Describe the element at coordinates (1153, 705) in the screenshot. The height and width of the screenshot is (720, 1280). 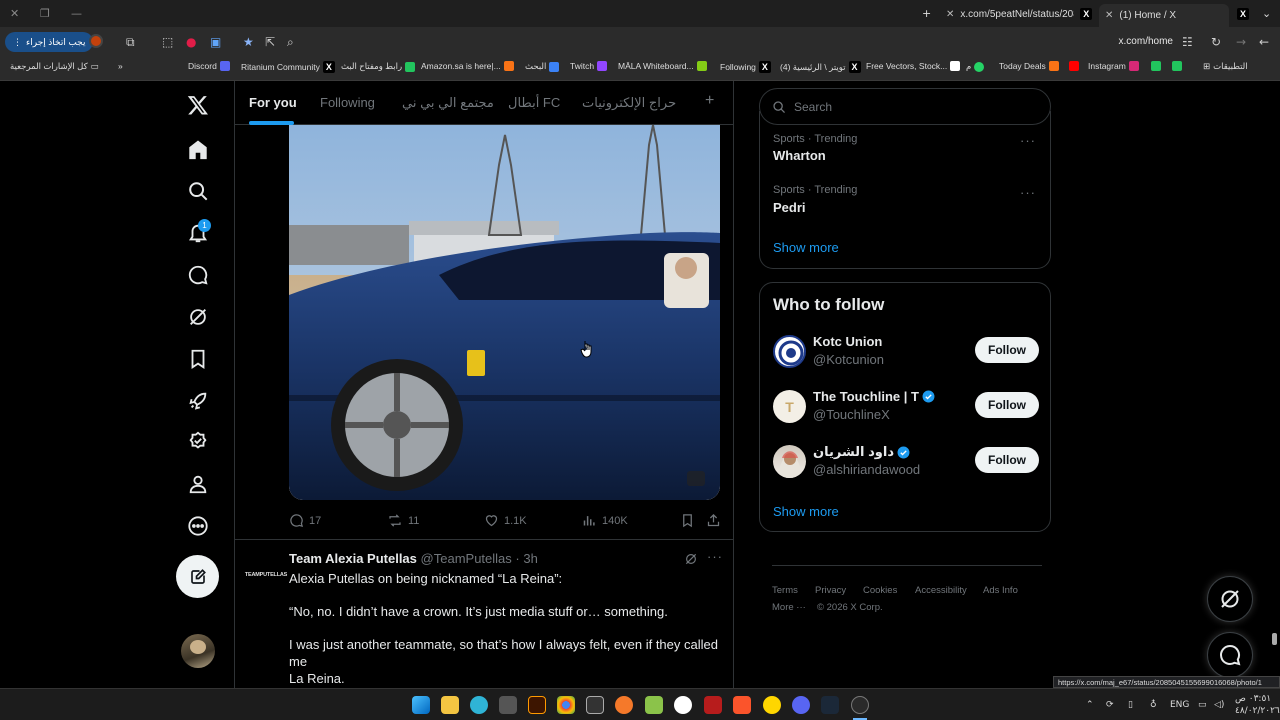
I see `tray-mic-icon: ♁` at that location.